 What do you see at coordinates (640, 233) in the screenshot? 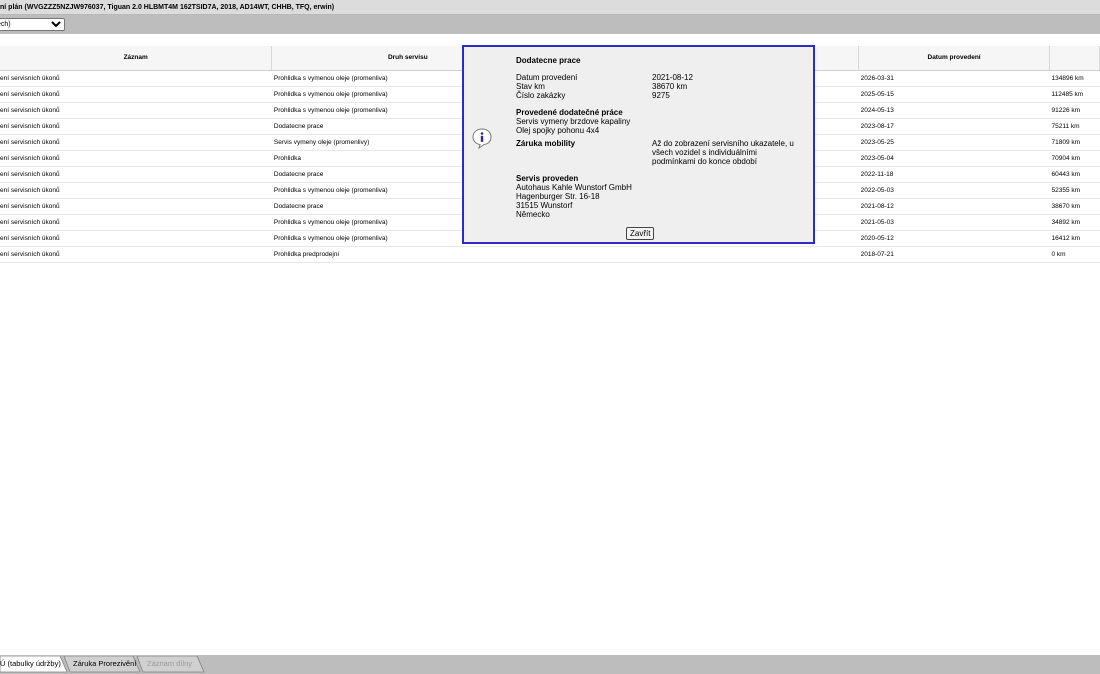
I see `close-button: Zavřít` at bounding box center [640, 233].